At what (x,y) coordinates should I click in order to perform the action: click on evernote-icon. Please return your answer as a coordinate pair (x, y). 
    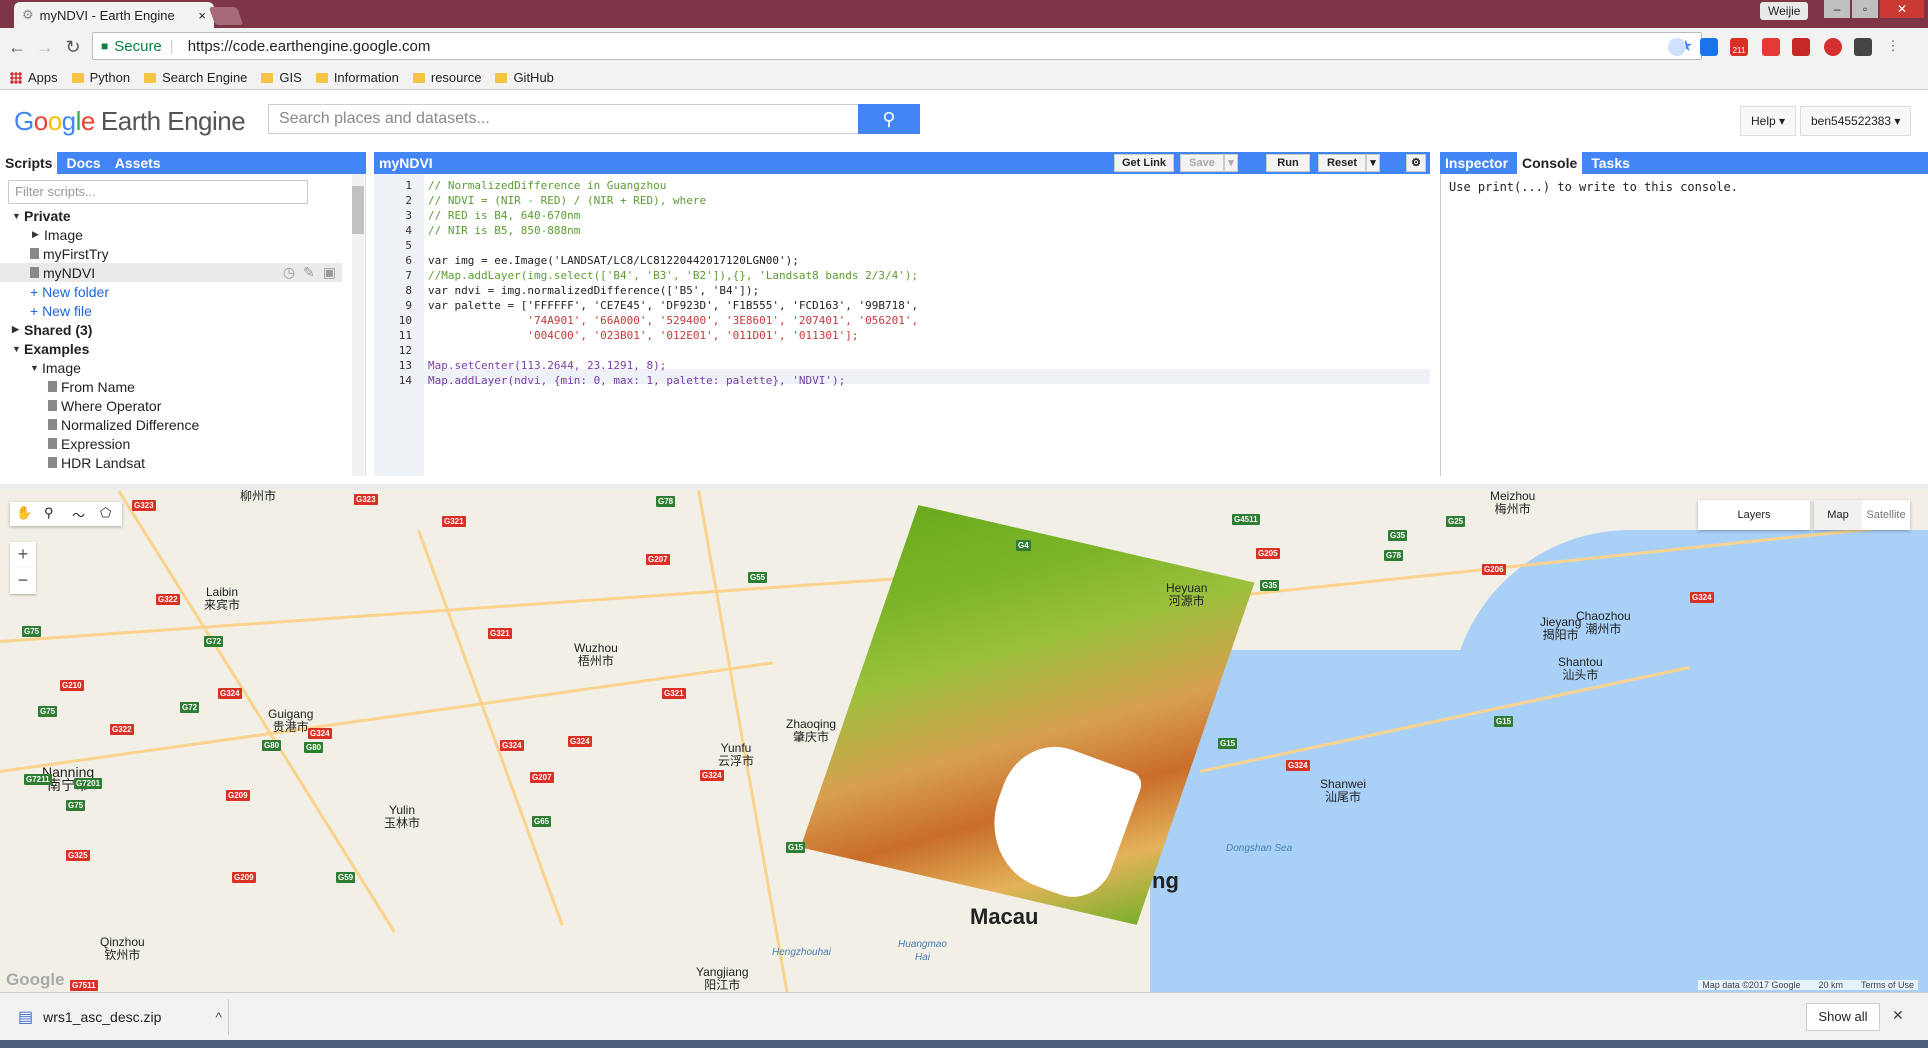
    Looking at the image, I should click on (1863, 47).